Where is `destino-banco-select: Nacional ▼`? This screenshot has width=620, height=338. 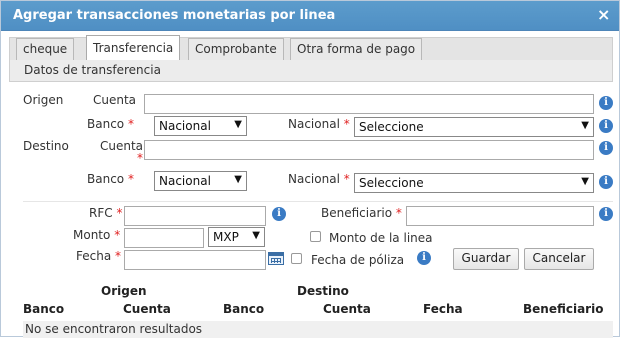
destino-banco-select: Nacional ▼ is located at coordinates (200, 181).